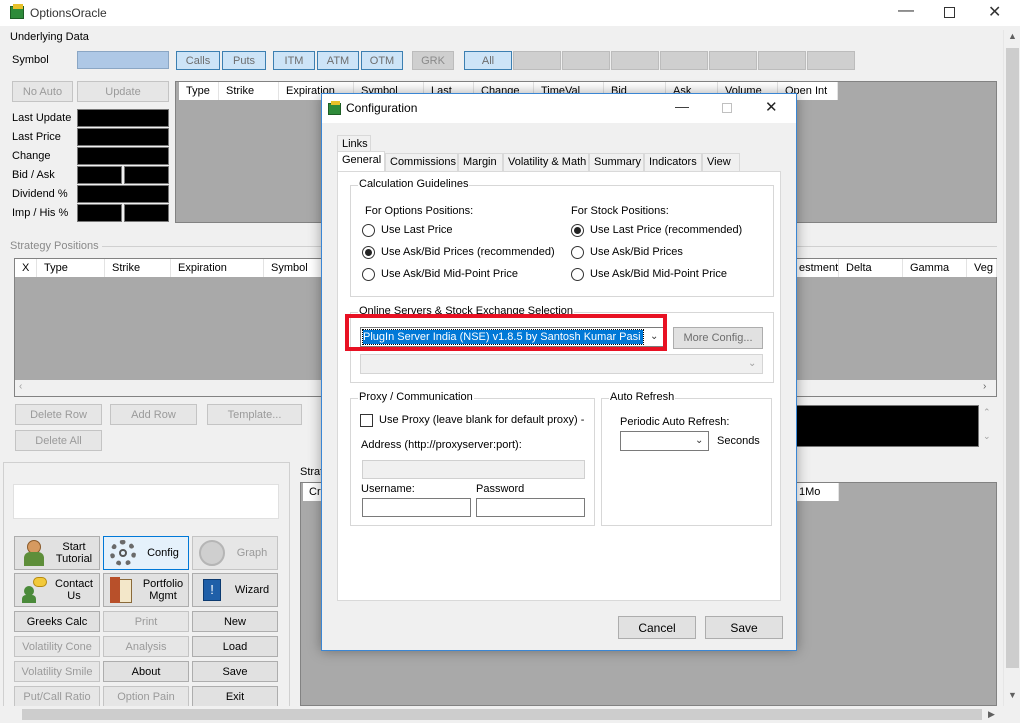  Describe the element at coordinates (368, 274) in the screenshot. I see `opt-mid-point-radio` at that location.